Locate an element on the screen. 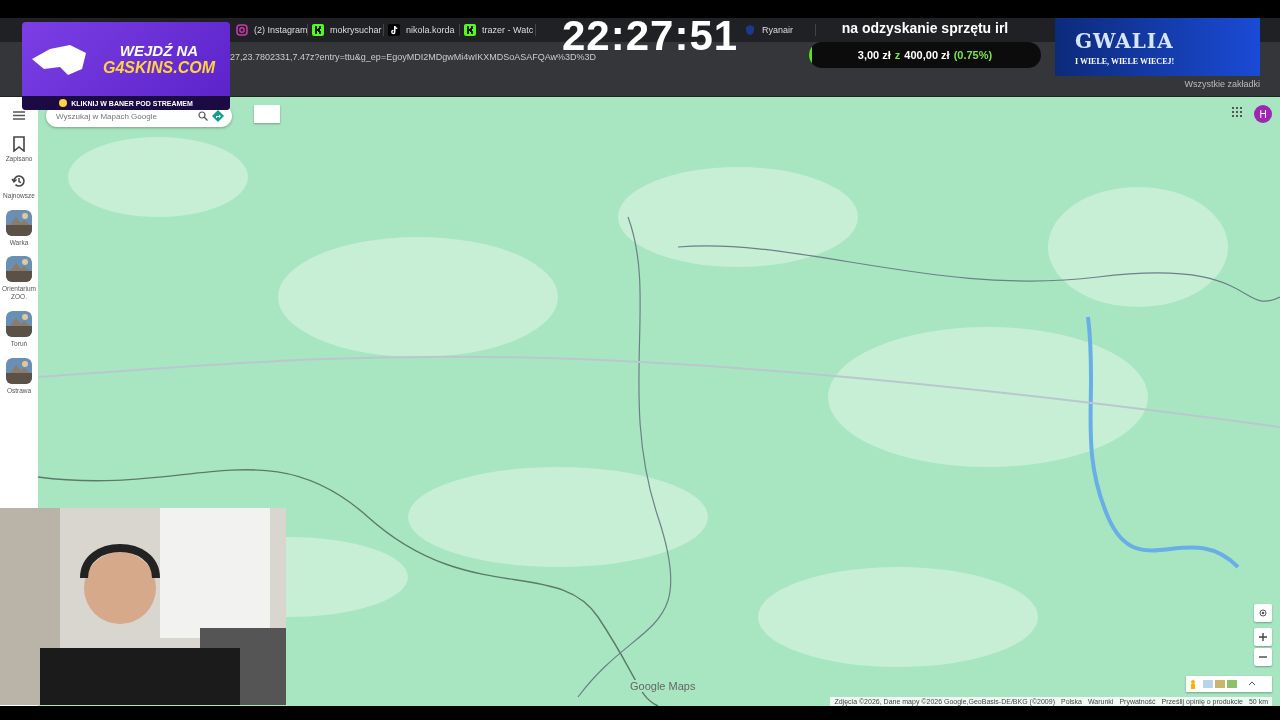  goal-percent: (0.75%) is located at coordinates (973, 55).